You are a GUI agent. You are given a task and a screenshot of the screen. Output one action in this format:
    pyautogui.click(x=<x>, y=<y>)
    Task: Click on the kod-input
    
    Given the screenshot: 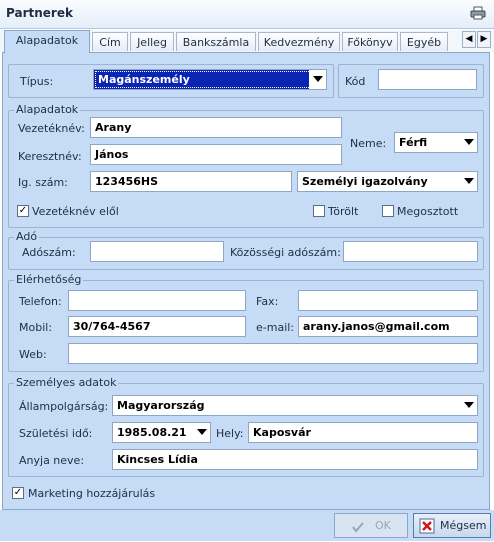 What is the action you would take?
    pyautogui.click(x=427, y=79)
    